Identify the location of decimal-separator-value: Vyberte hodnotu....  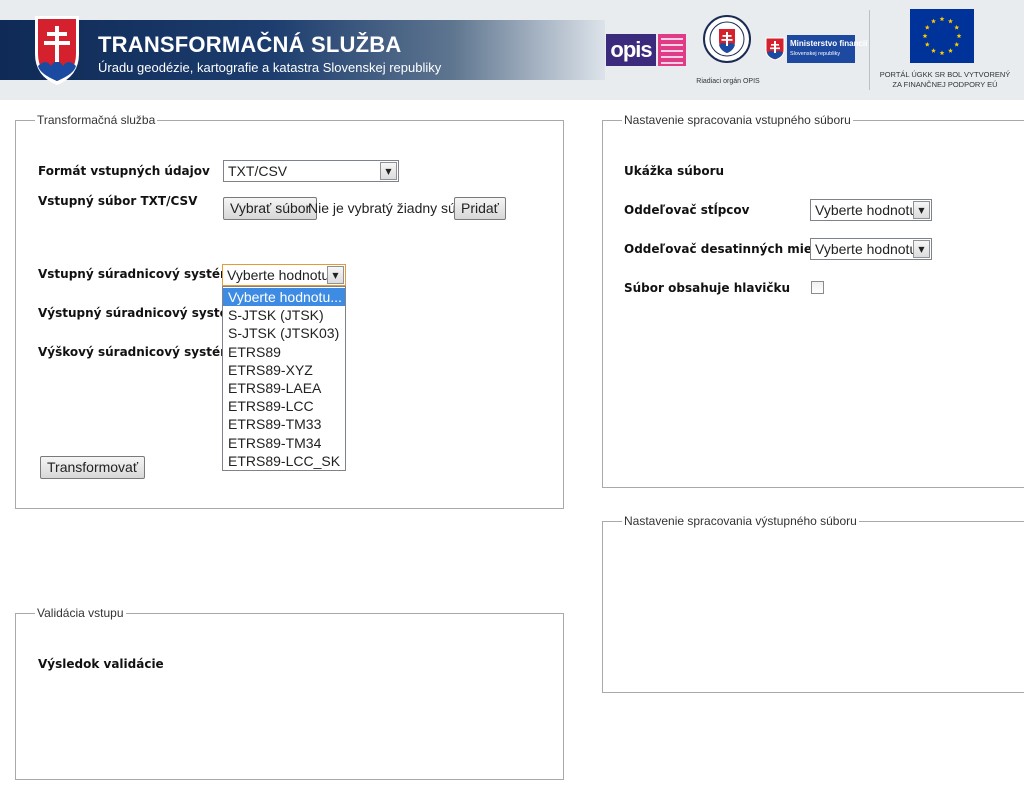
(872, 249).